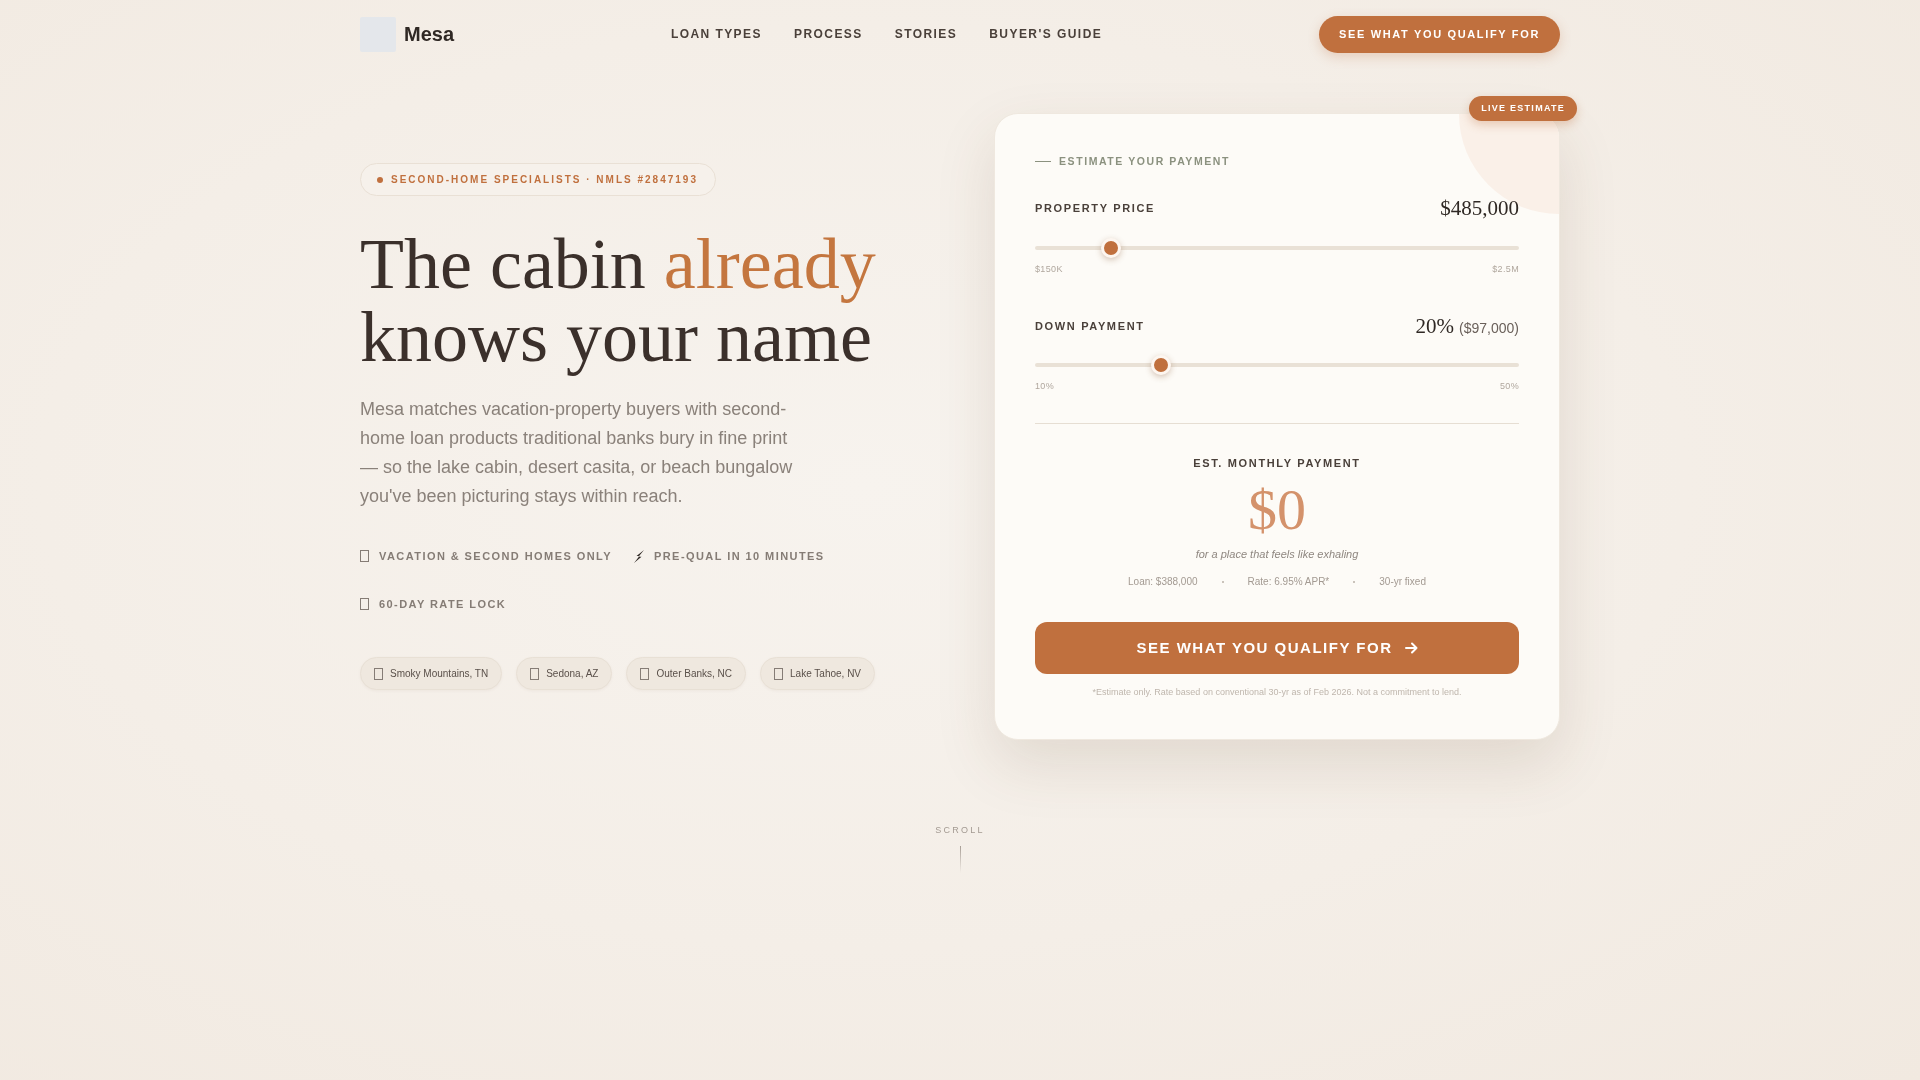 The width and height of the screenshot is (1920, 1080). I want to click on monthly-payment-amount: $0, so click(1277, 510).